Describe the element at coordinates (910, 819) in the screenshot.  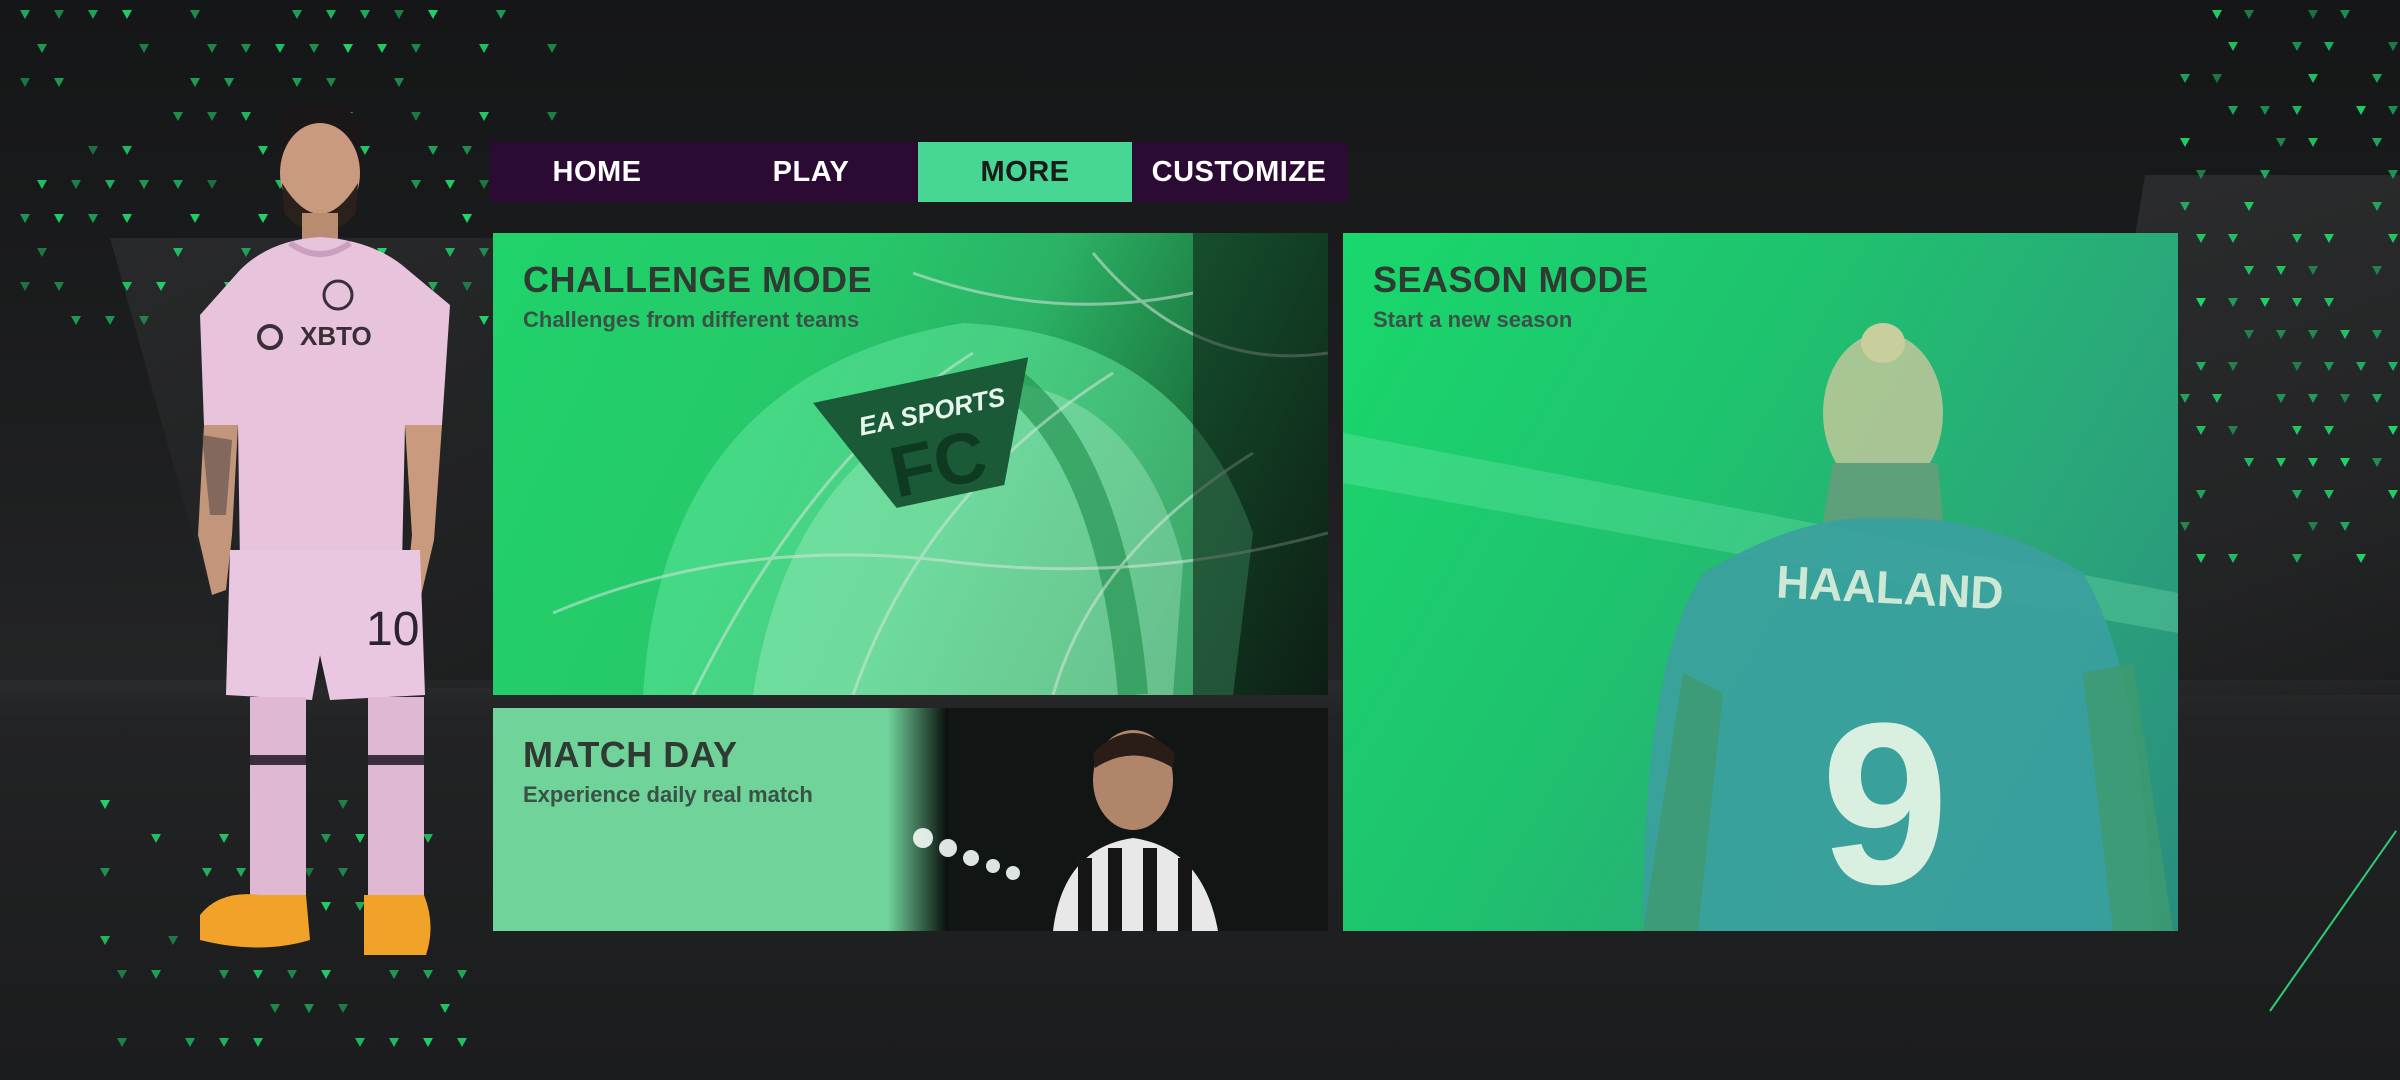
I see `match-day-card: MATCH DAY Experience daily real match` at that location.